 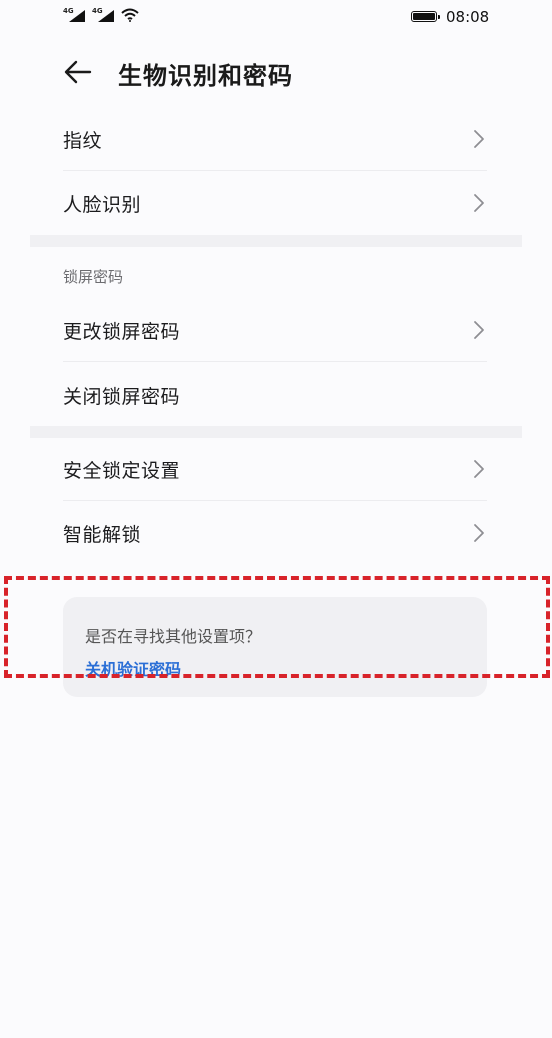 What do you see at coordinates (93, 277) in the screenshot?
I see `section-title-lock-screen-password: 锁屏密码` at bounding box center [93, 277].